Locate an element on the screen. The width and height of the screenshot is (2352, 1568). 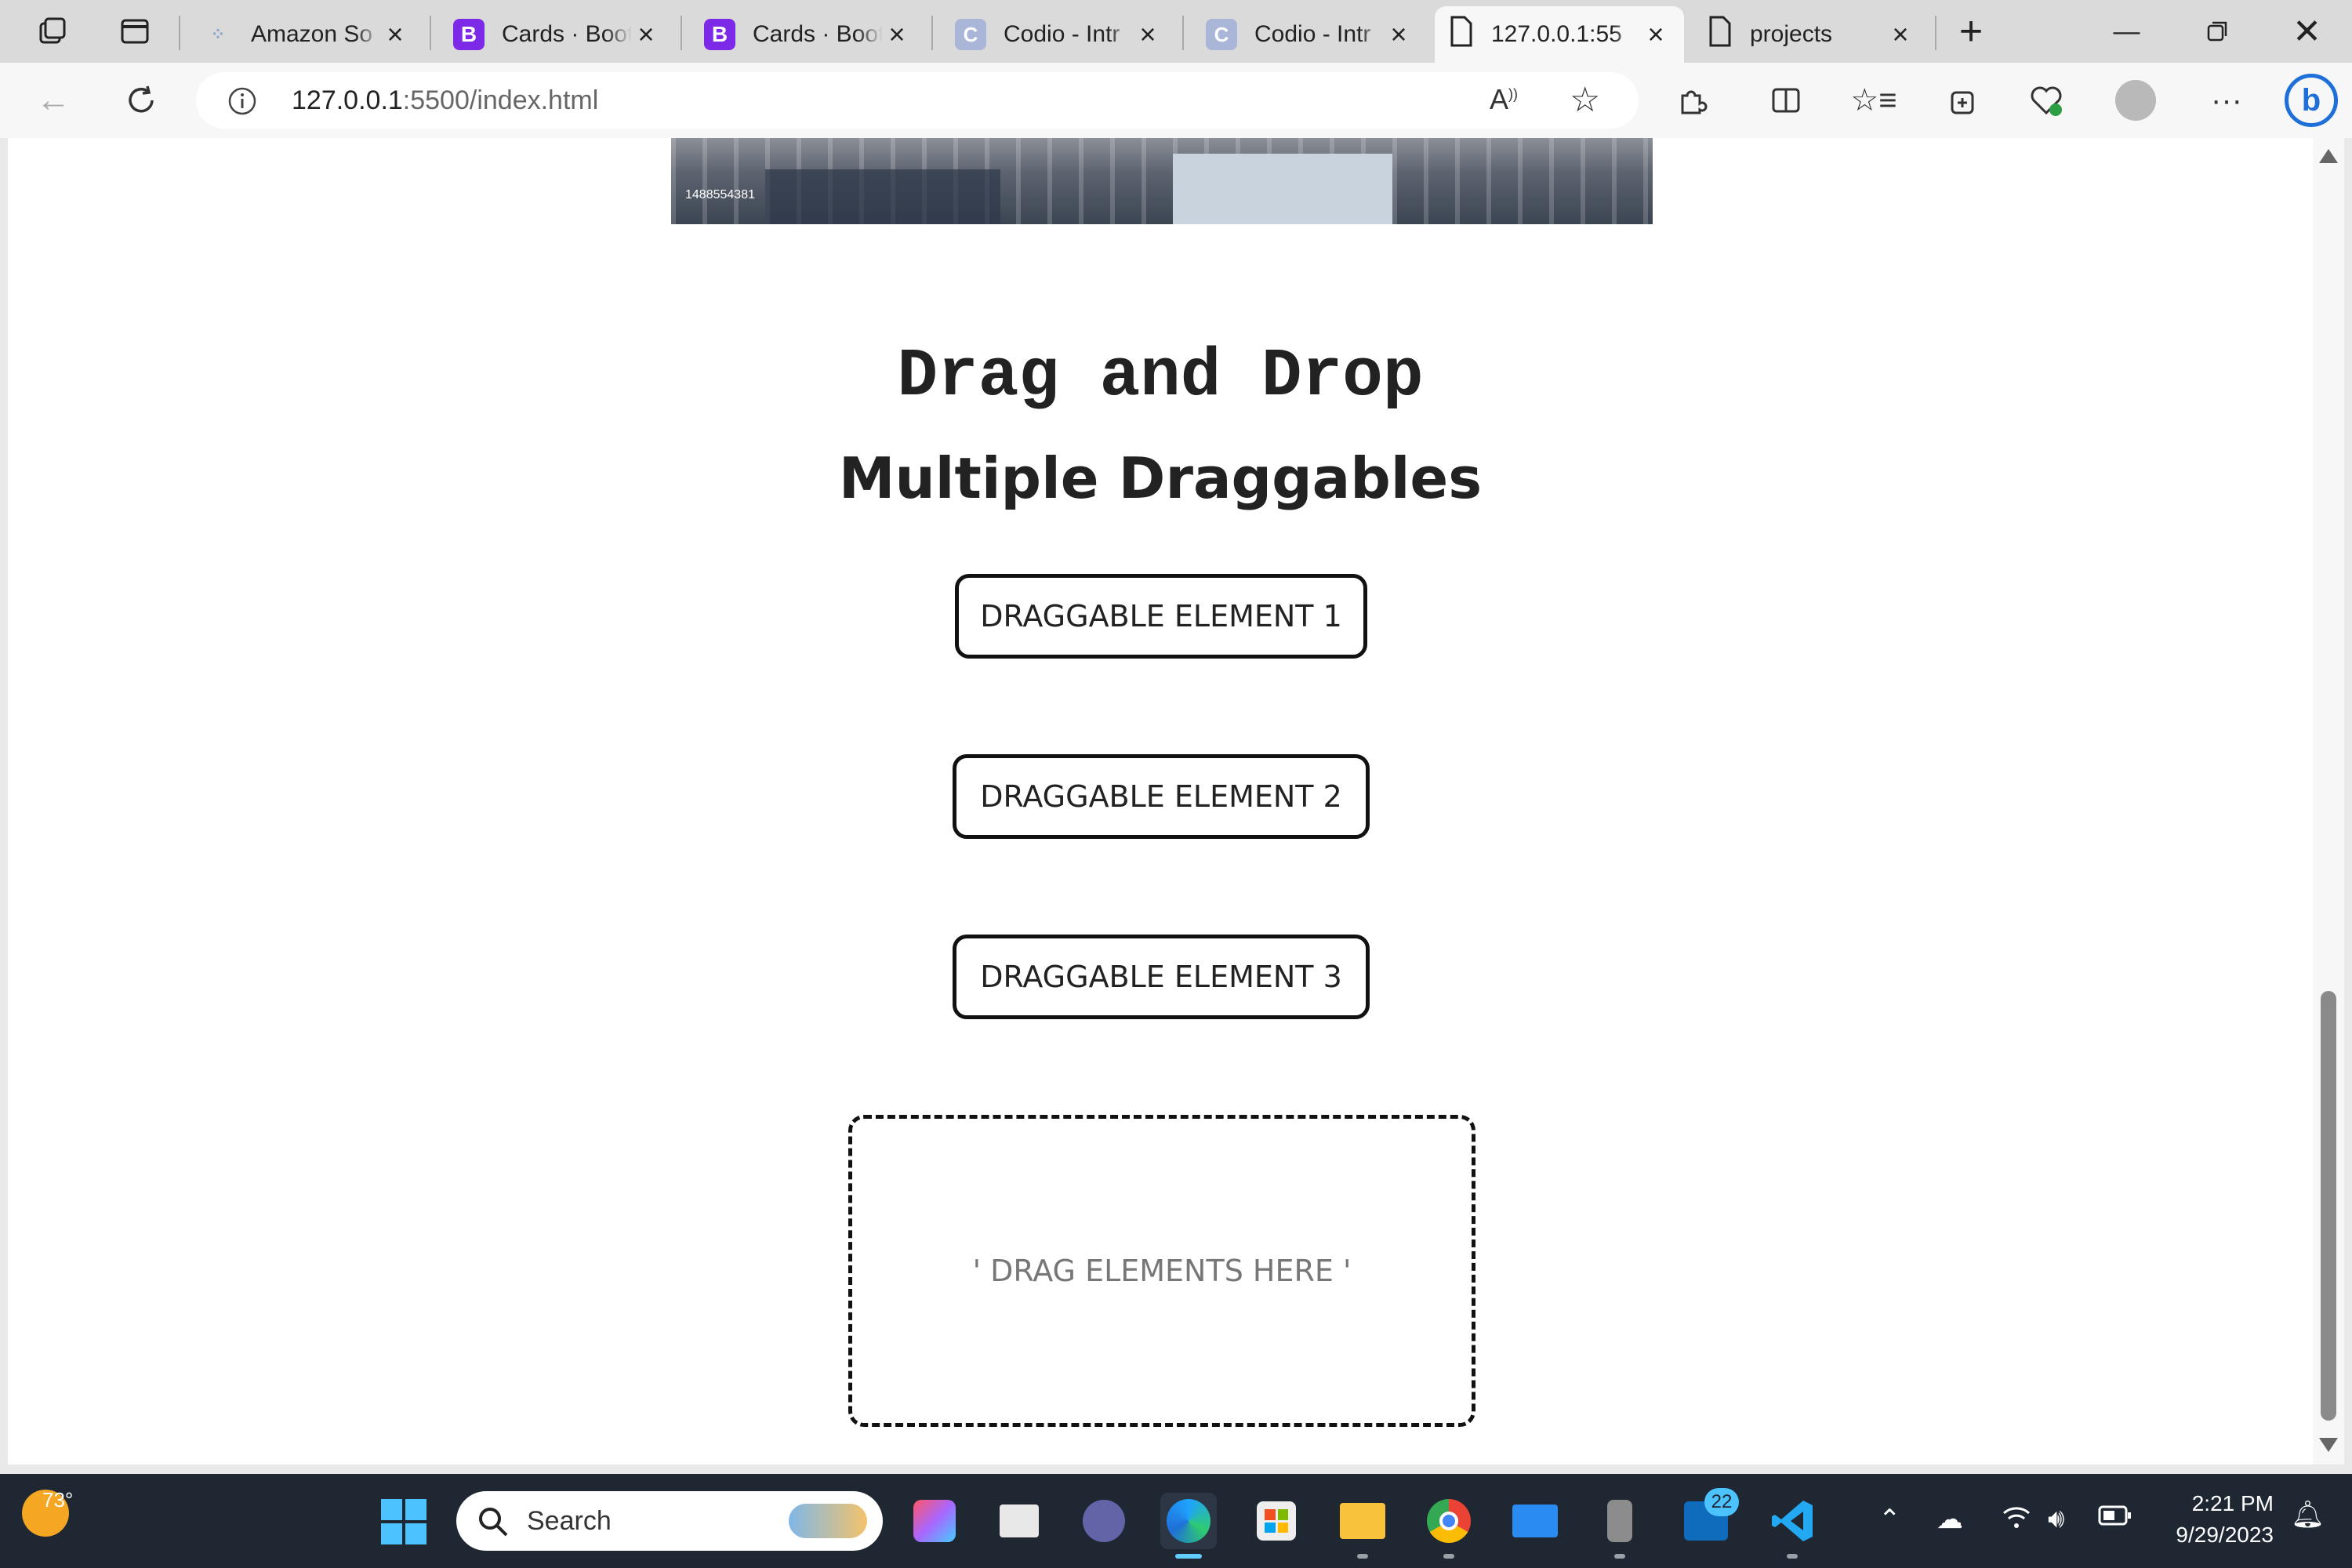
read-aloud-icon: A)) is located at coordinates (1504, 99).